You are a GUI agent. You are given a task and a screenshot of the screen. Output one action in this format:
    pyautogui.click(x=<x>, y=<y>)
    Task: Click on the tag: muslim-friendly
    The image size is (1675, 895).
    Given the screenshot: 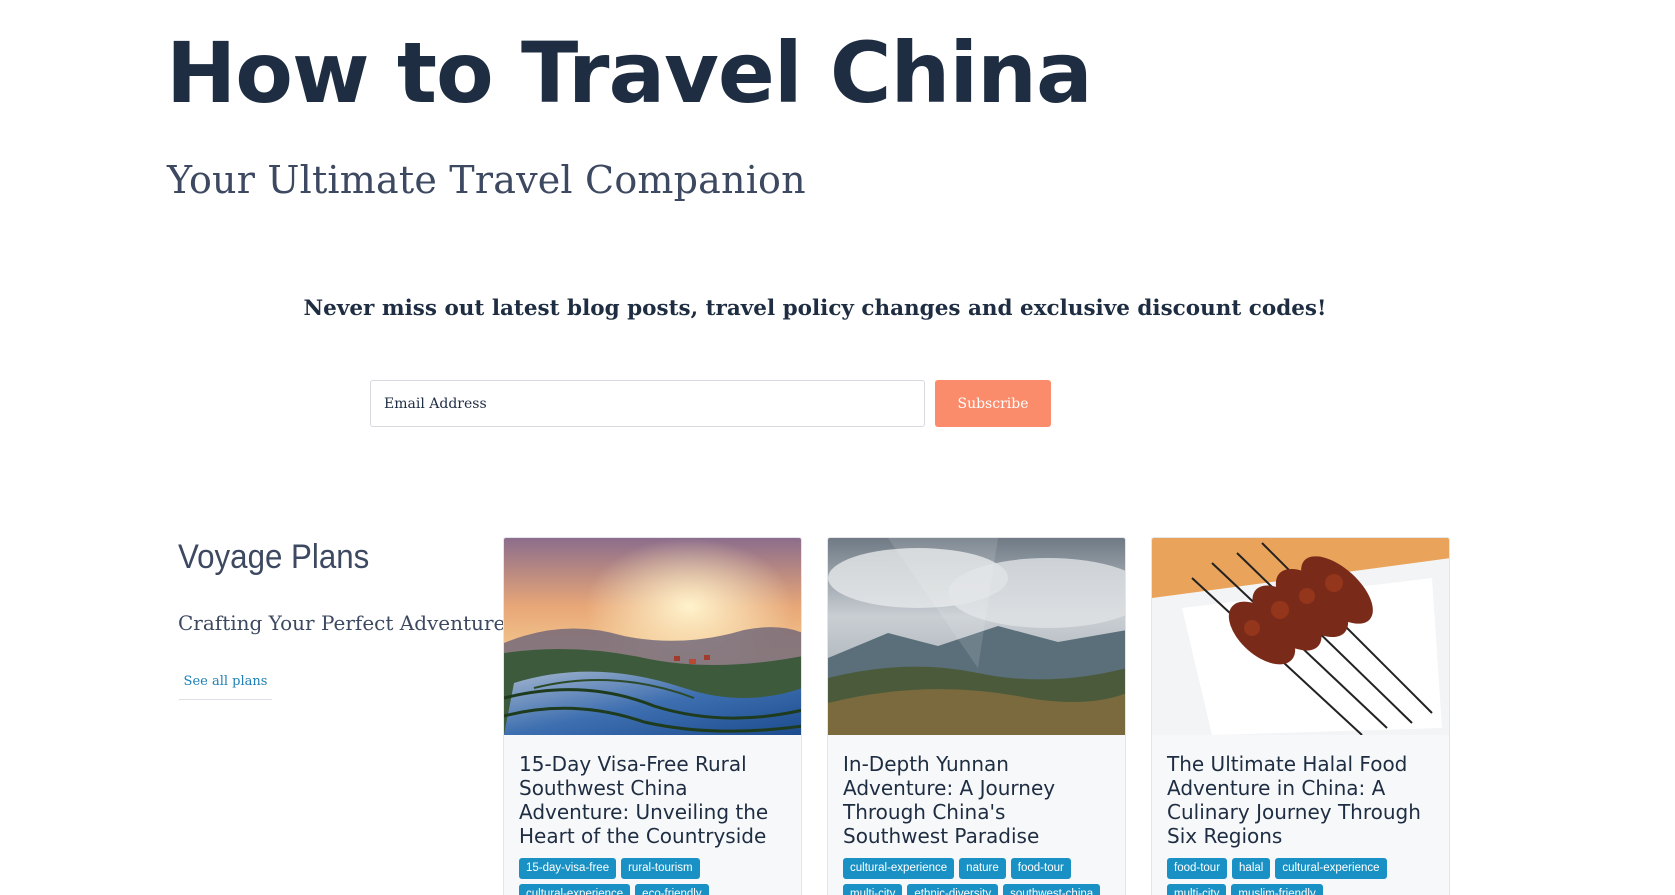 What is the action you would take?
    pyautogui.click(x=1277, y=889)
    